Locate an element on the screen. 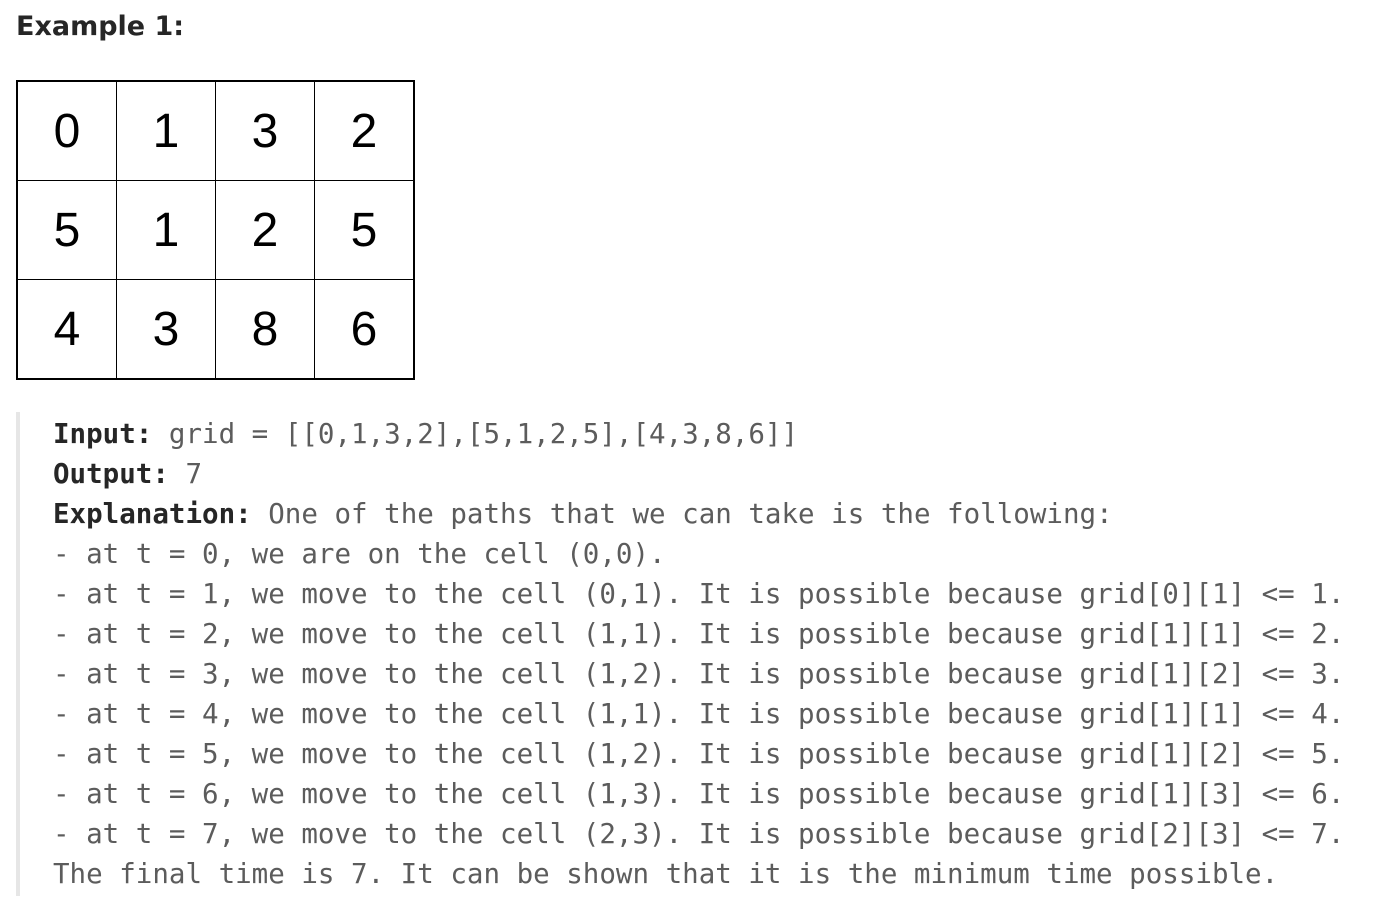 The height and width of the screenshot is (908, 1390). explanation-label: Explanation: is located at coordinates (152, 514).